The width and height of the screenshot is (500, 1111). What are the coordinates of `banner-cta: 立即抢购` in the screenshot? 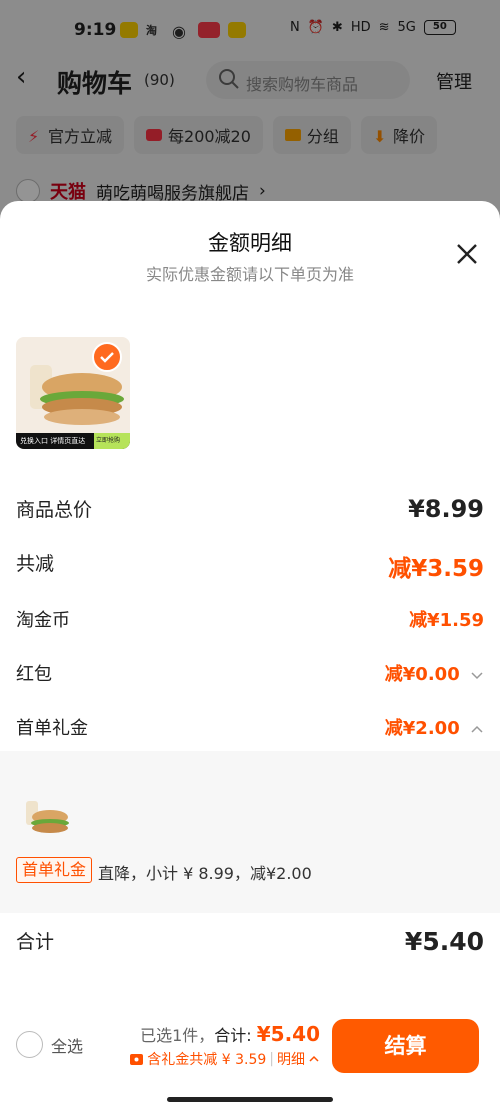 It's located at (112, 441).